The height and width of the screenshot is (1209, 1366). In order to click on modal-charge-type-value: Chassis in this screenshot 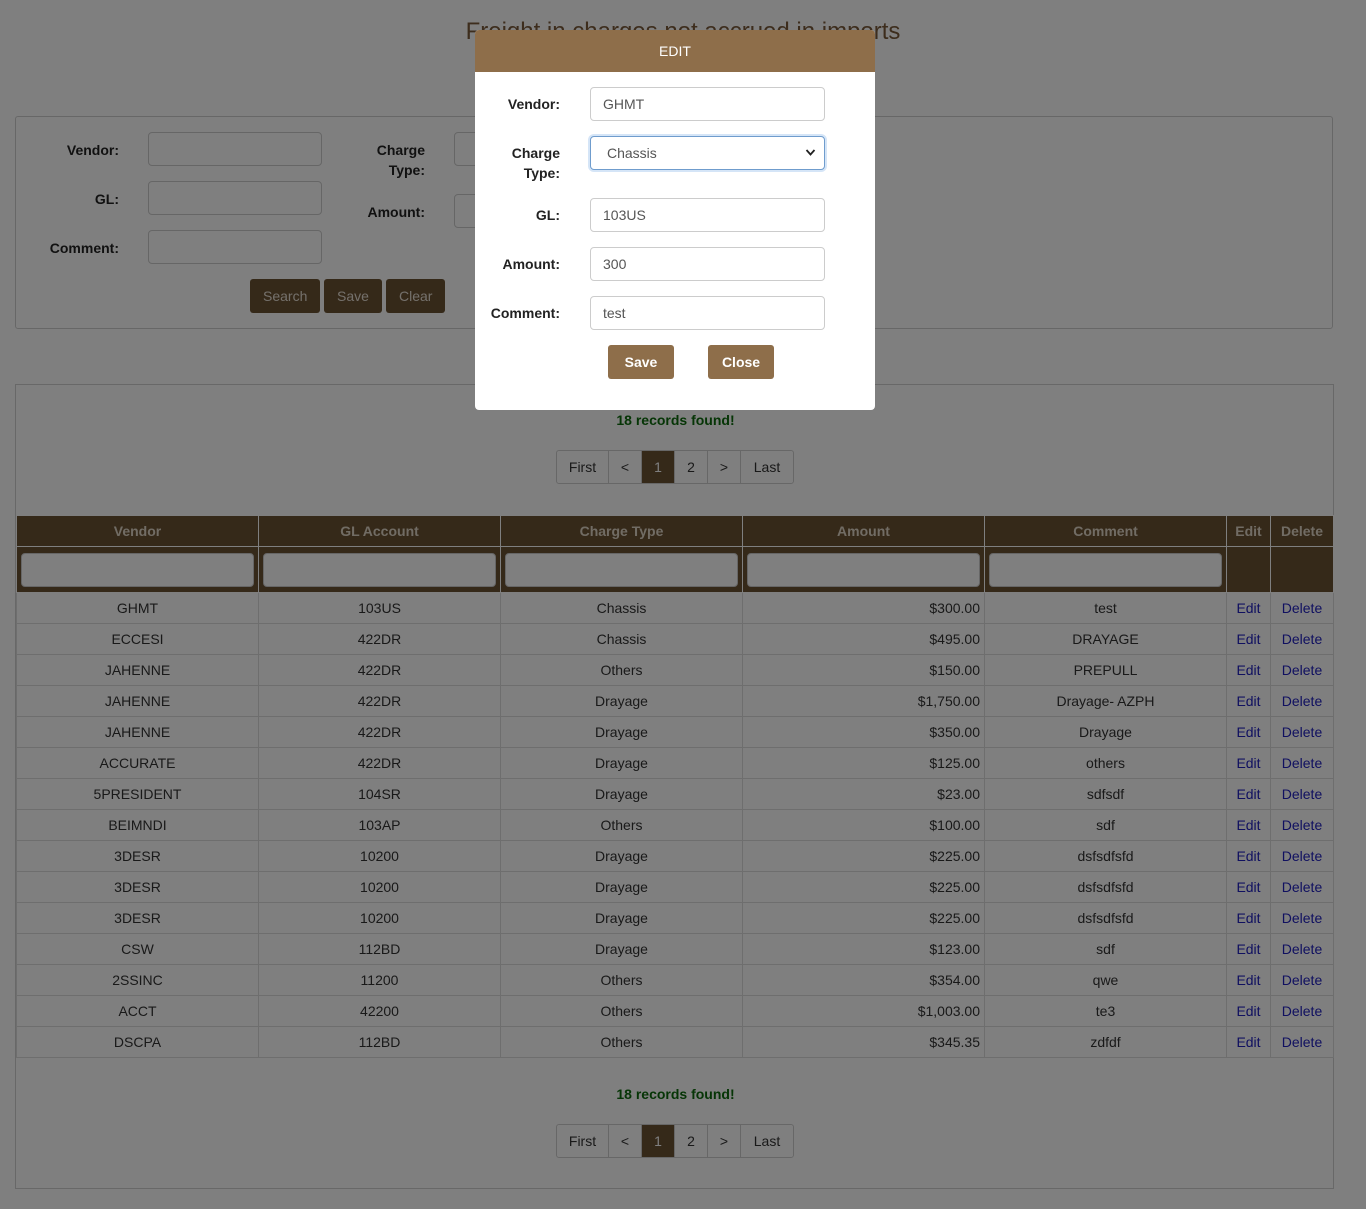, I will do `click(632, 153)`.